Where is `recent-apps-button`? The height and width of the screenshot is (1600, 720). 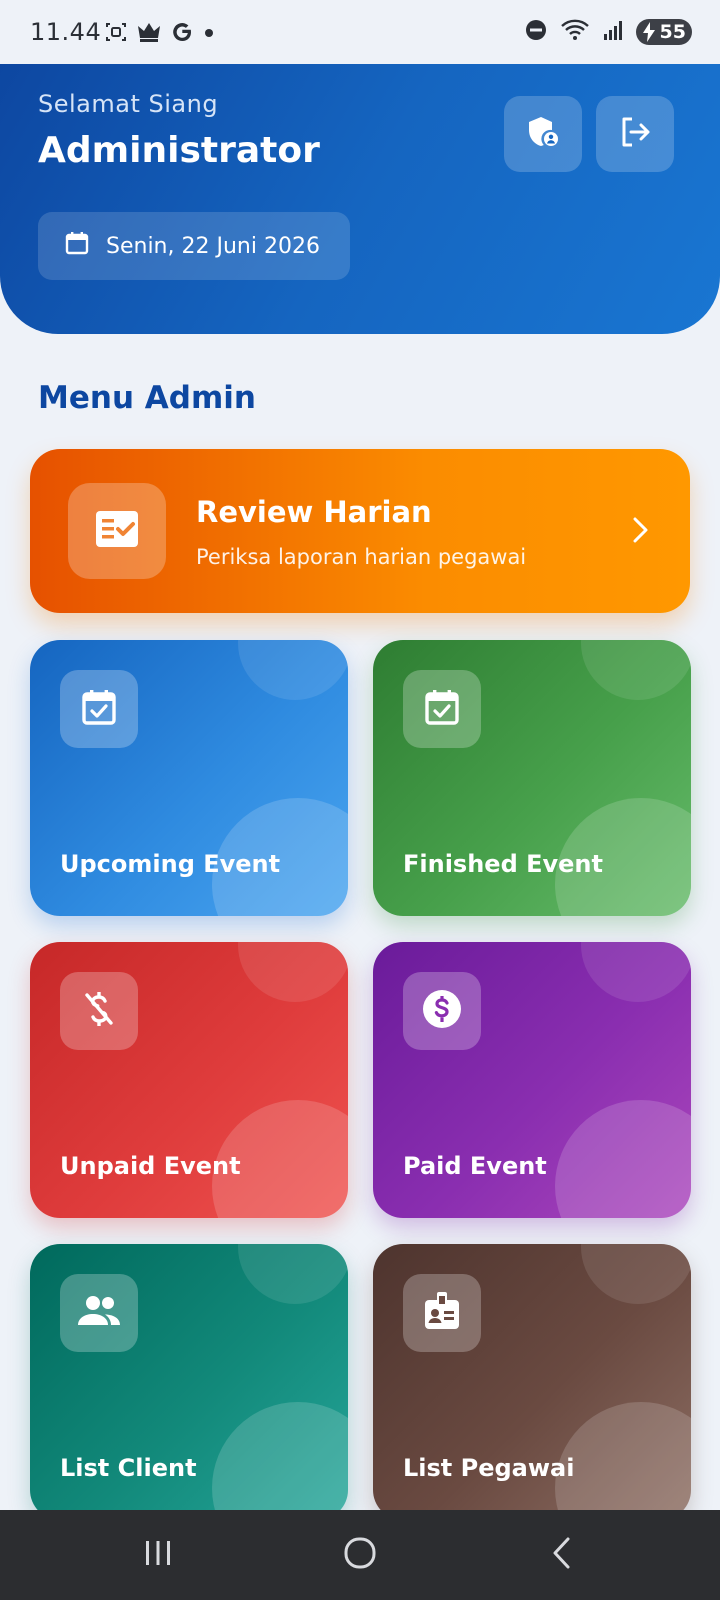 recent-apps-button is located at coordinates (158, 1555).